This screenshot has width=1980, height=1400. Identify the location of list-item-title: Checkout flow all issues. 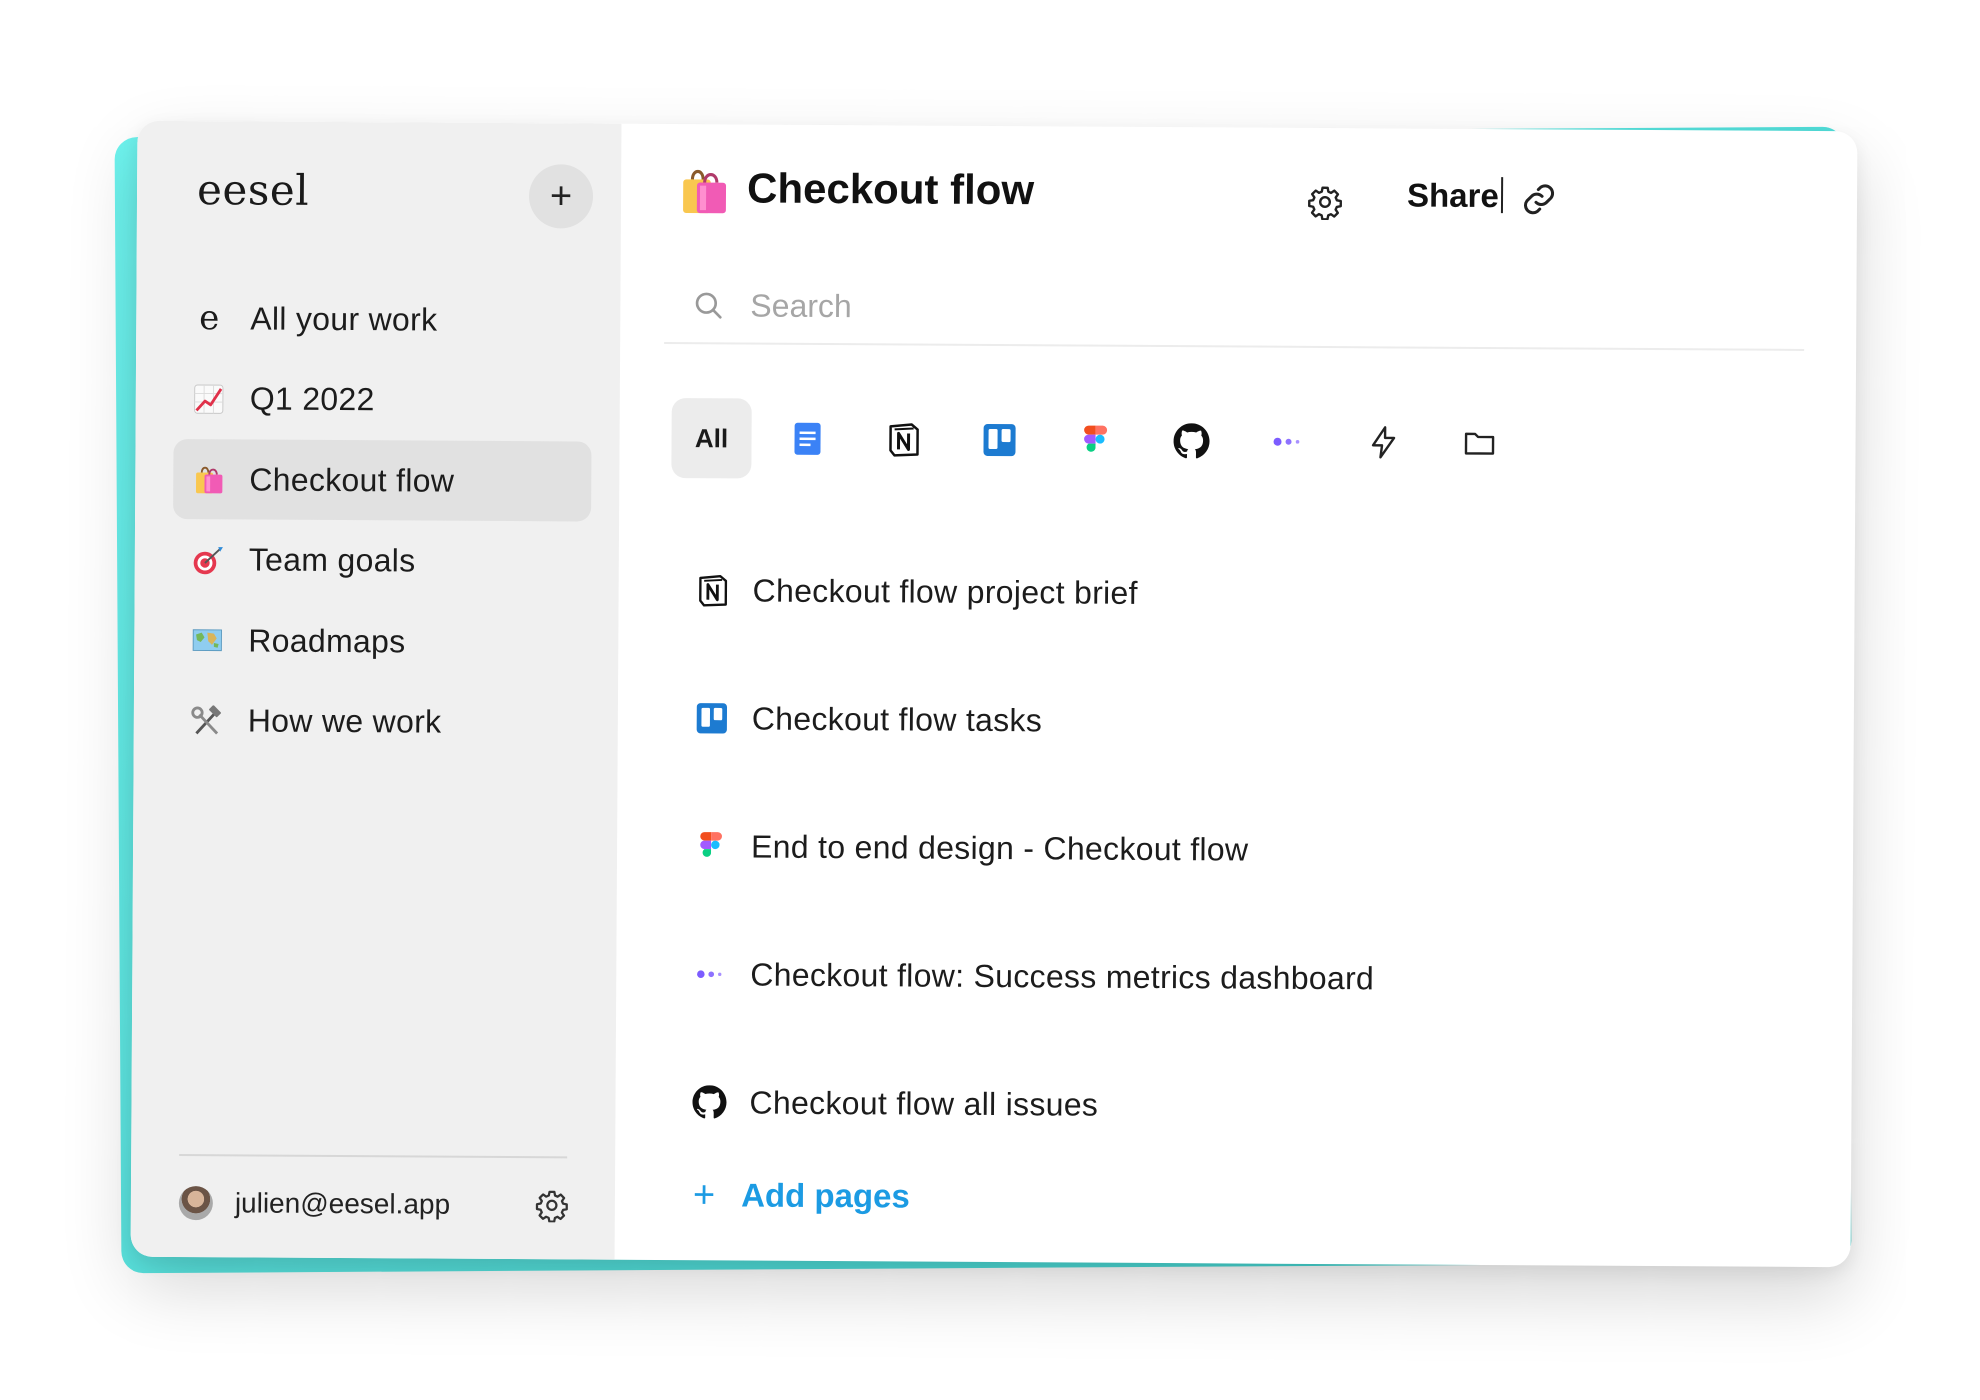
(924, 1103).